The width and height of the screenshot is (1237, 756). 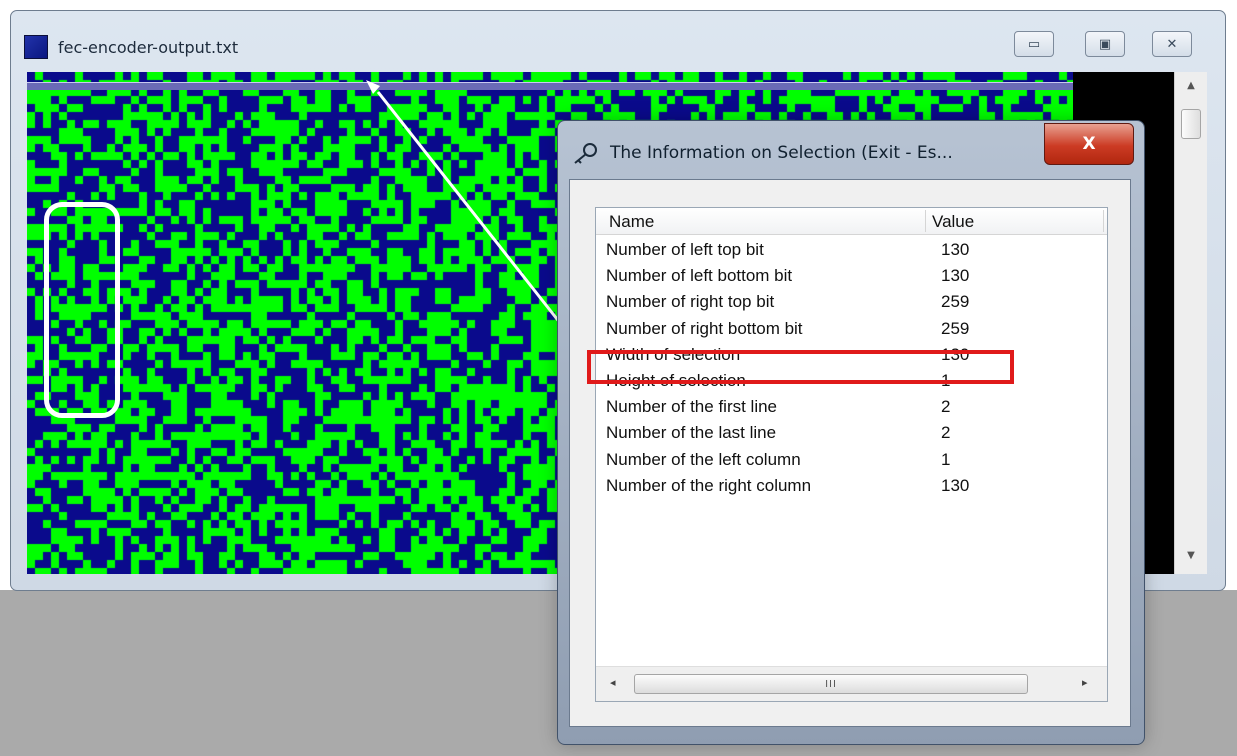 I want to click on row-value: 1, so click(x=946, y=459).